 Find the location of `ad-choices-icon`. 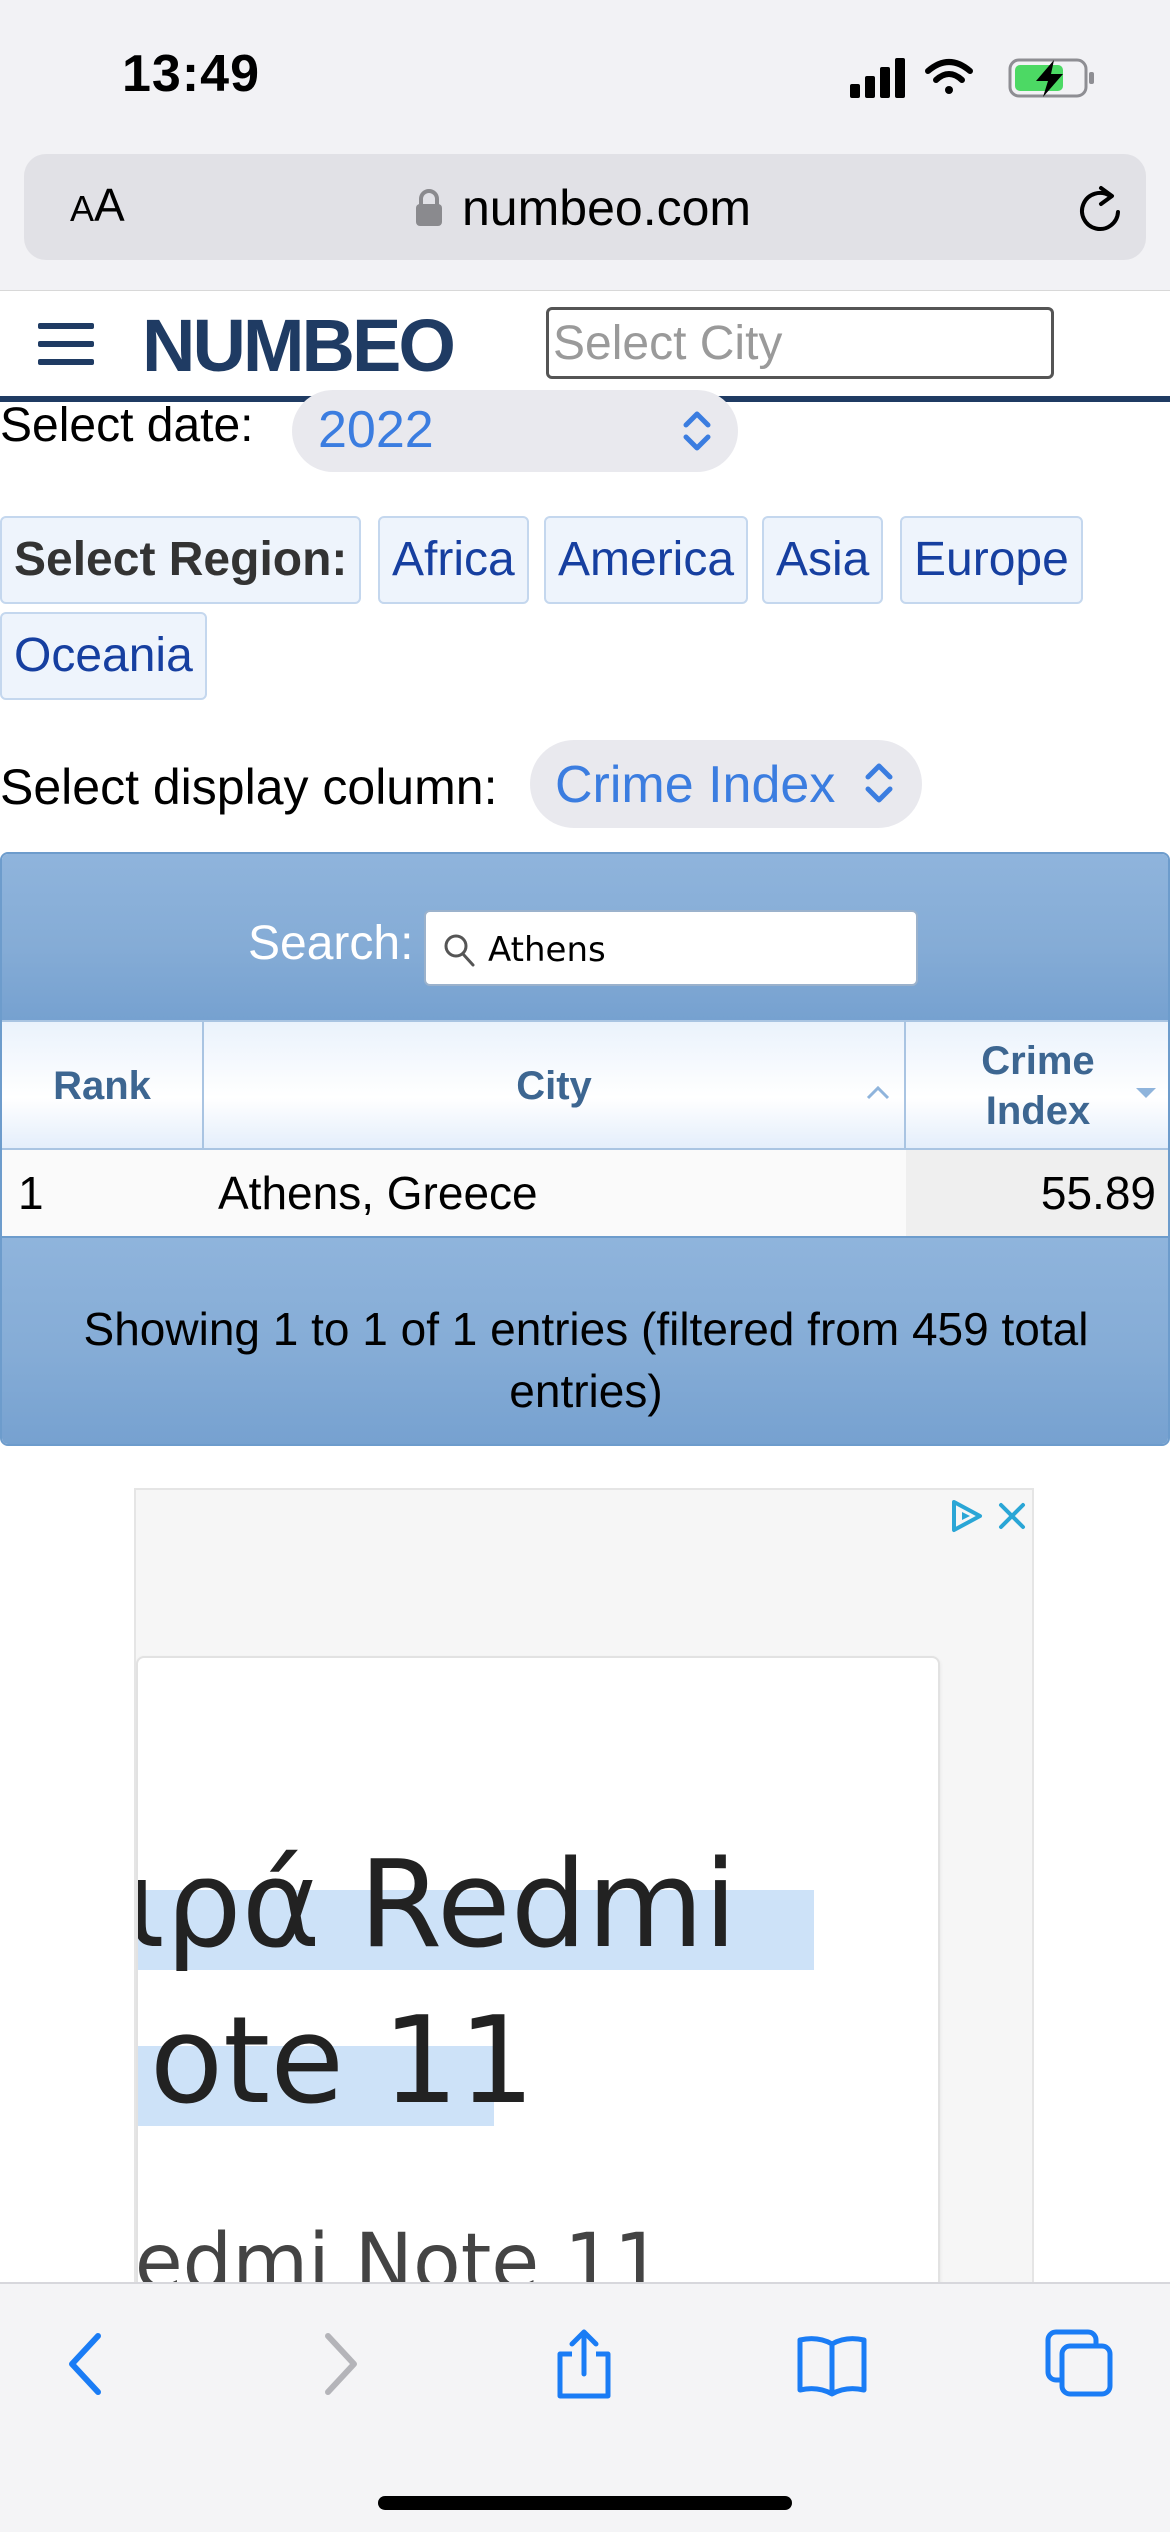

ad-choices-icon is located at coordinates (967, 1516).